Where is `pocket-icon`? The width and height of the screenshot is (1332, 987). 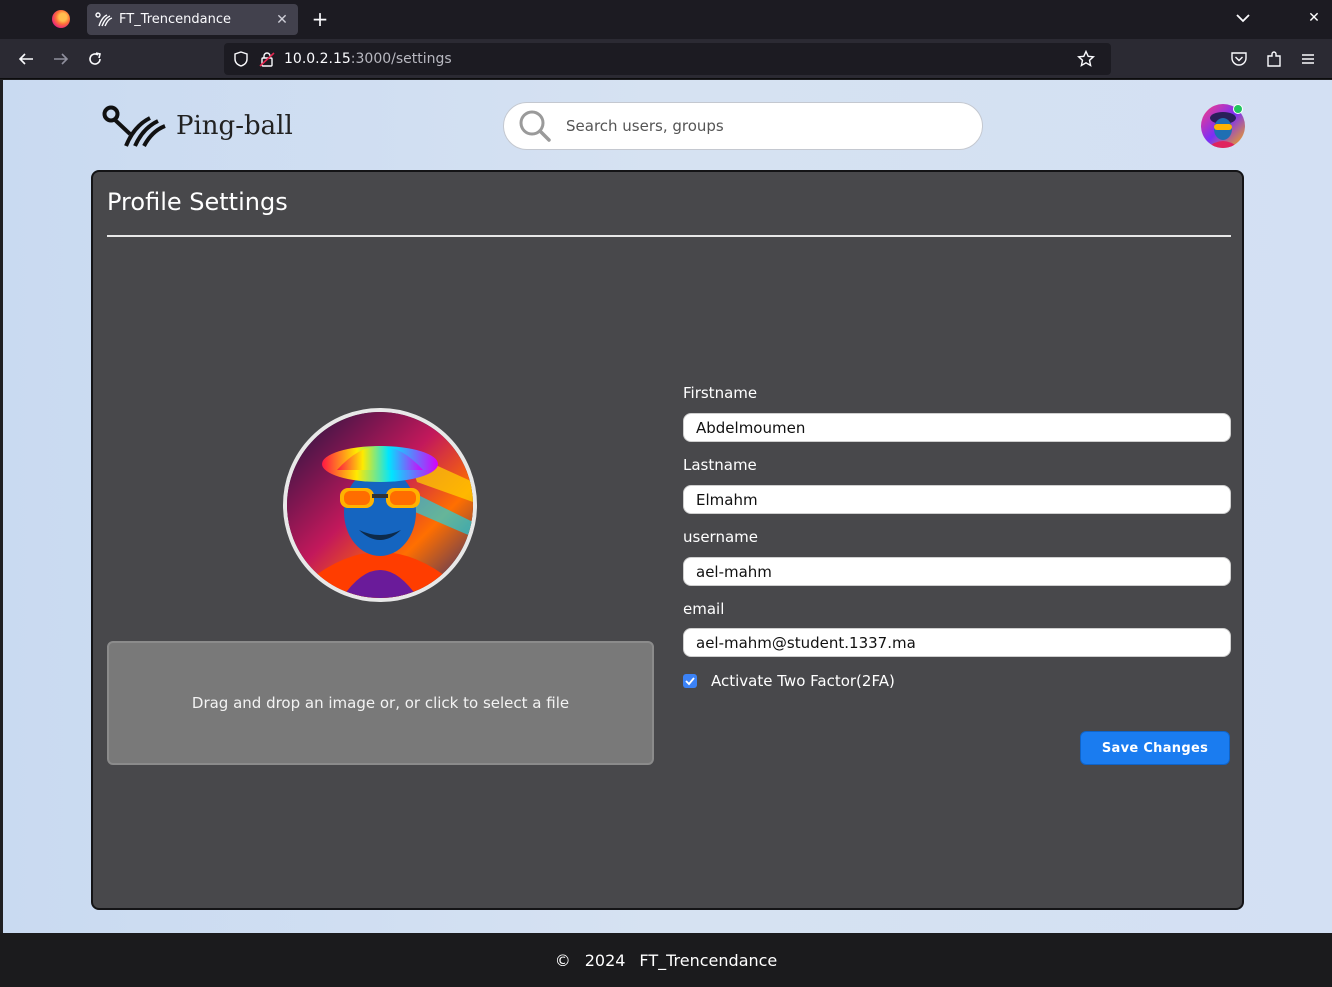 pocket-icon is located at coordinates (1239, 59).